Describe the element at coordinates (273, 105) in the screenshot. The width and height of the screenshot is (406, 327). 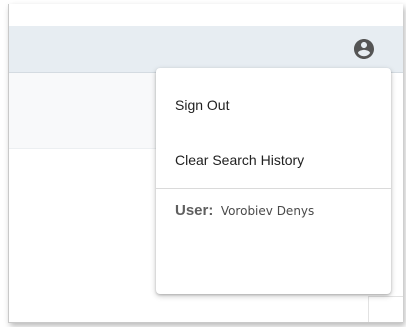
I see `sign-out-menu-item: Sign Out` at that location.